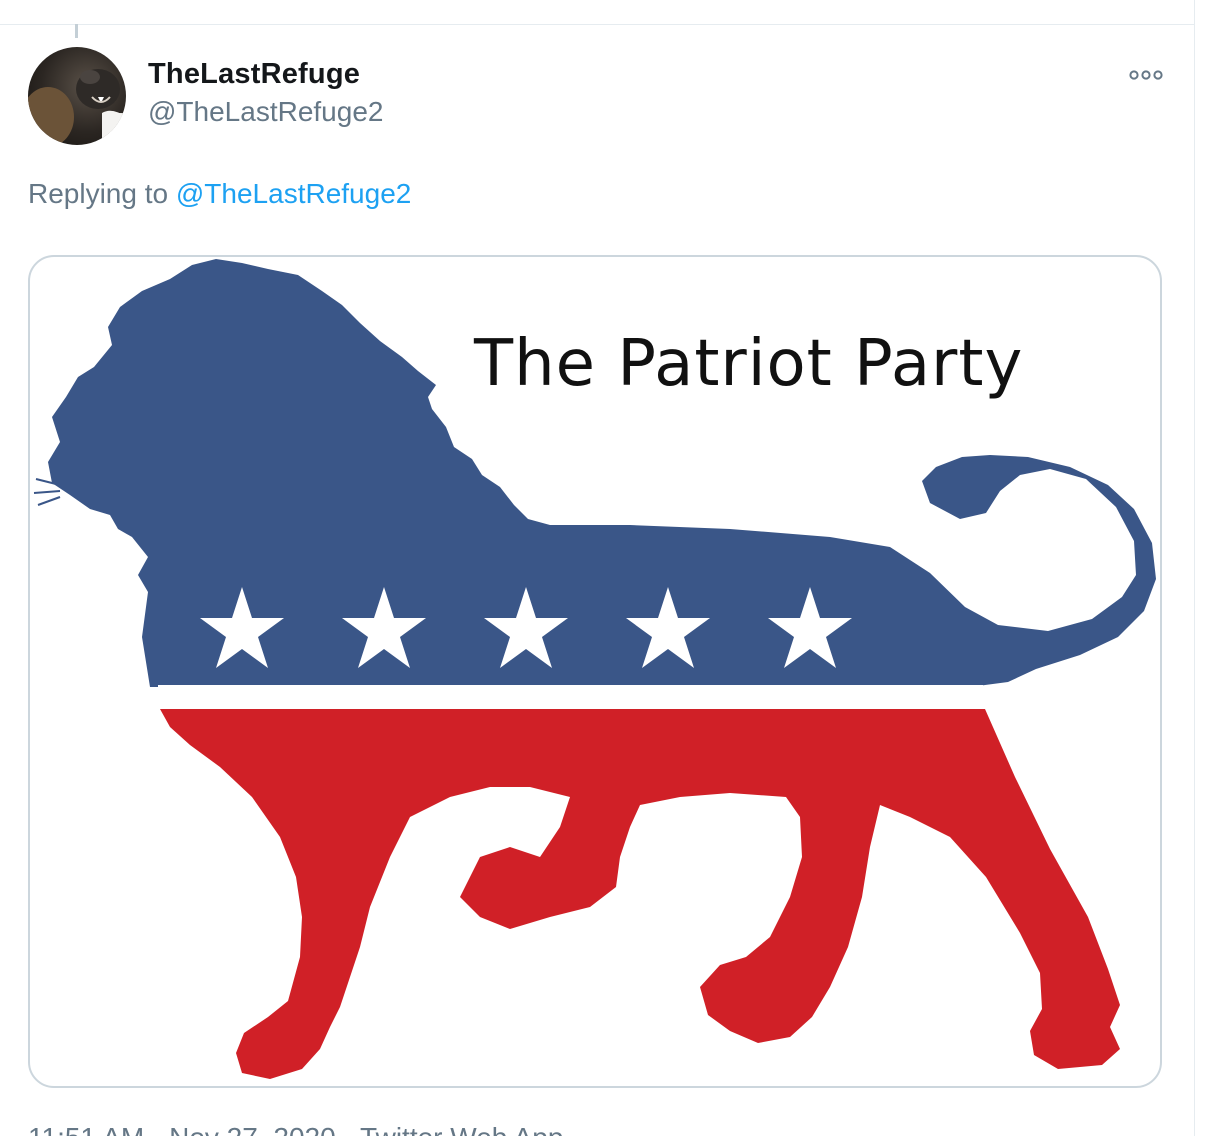  What do you see at coordinates (1194, 568) in the screenshot?
I see `column-border` at bounding box center [1194, 568].